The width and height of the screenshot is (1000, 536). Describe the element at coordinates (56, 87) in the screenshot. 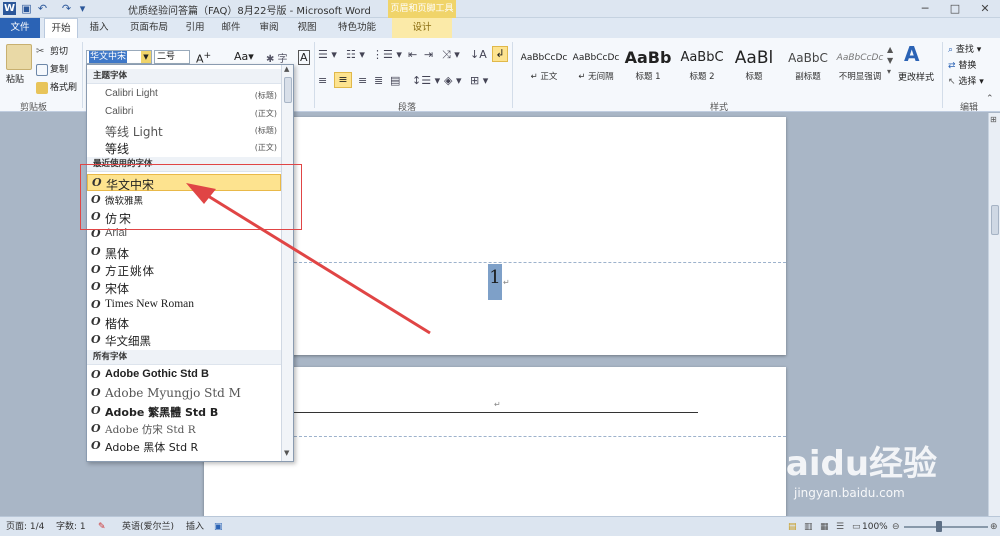

I see `format-painter-button: 格式刷` at that location.